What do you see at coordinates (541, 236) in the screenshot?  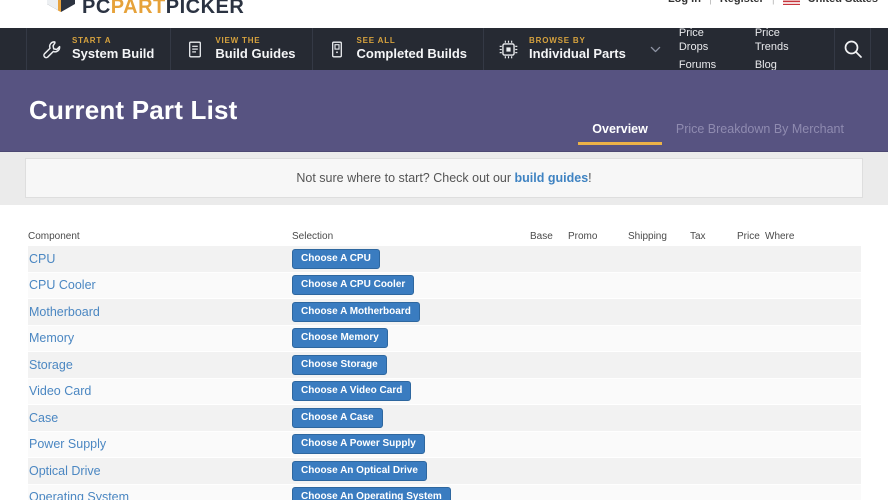 I see `col-header-base: Base` at bounding box center [541, 236].